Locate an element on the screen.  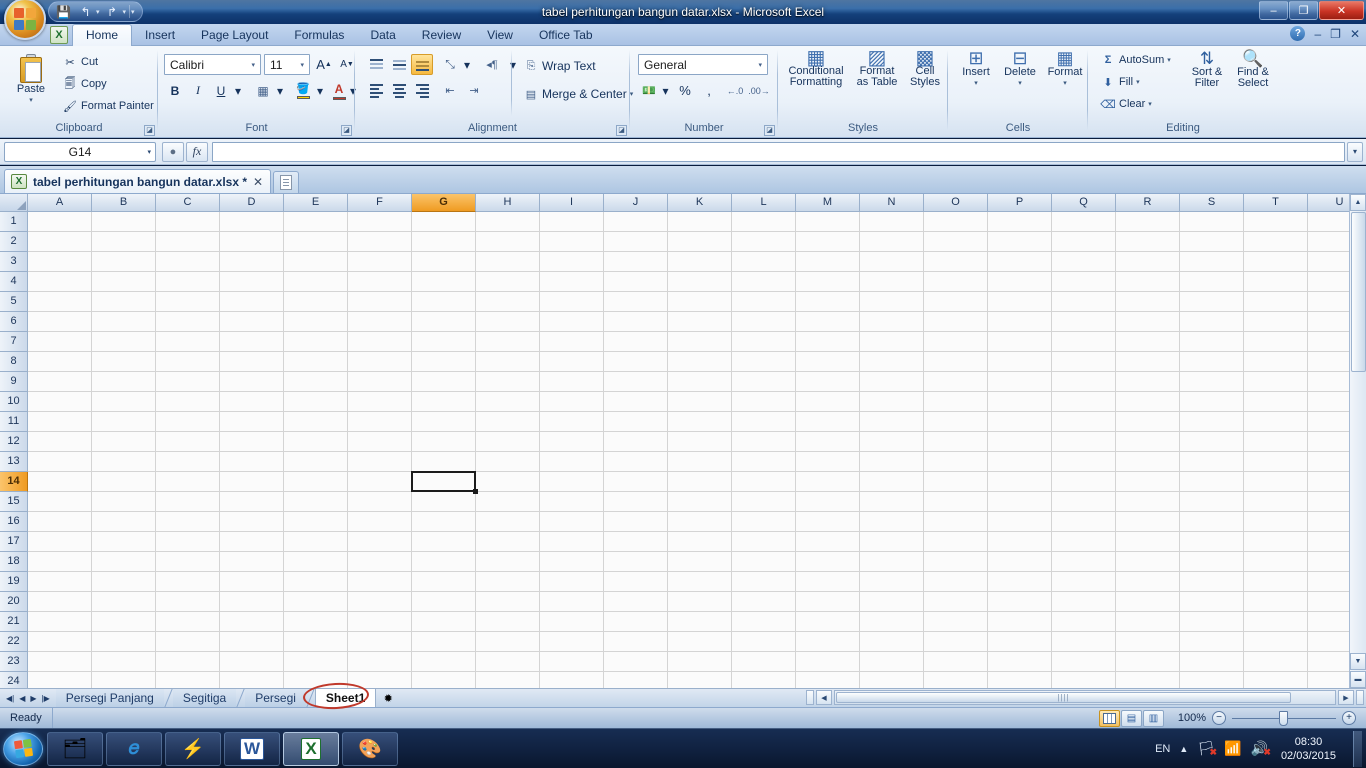
row-header-11: 11 is located at coordinates (14, 422).